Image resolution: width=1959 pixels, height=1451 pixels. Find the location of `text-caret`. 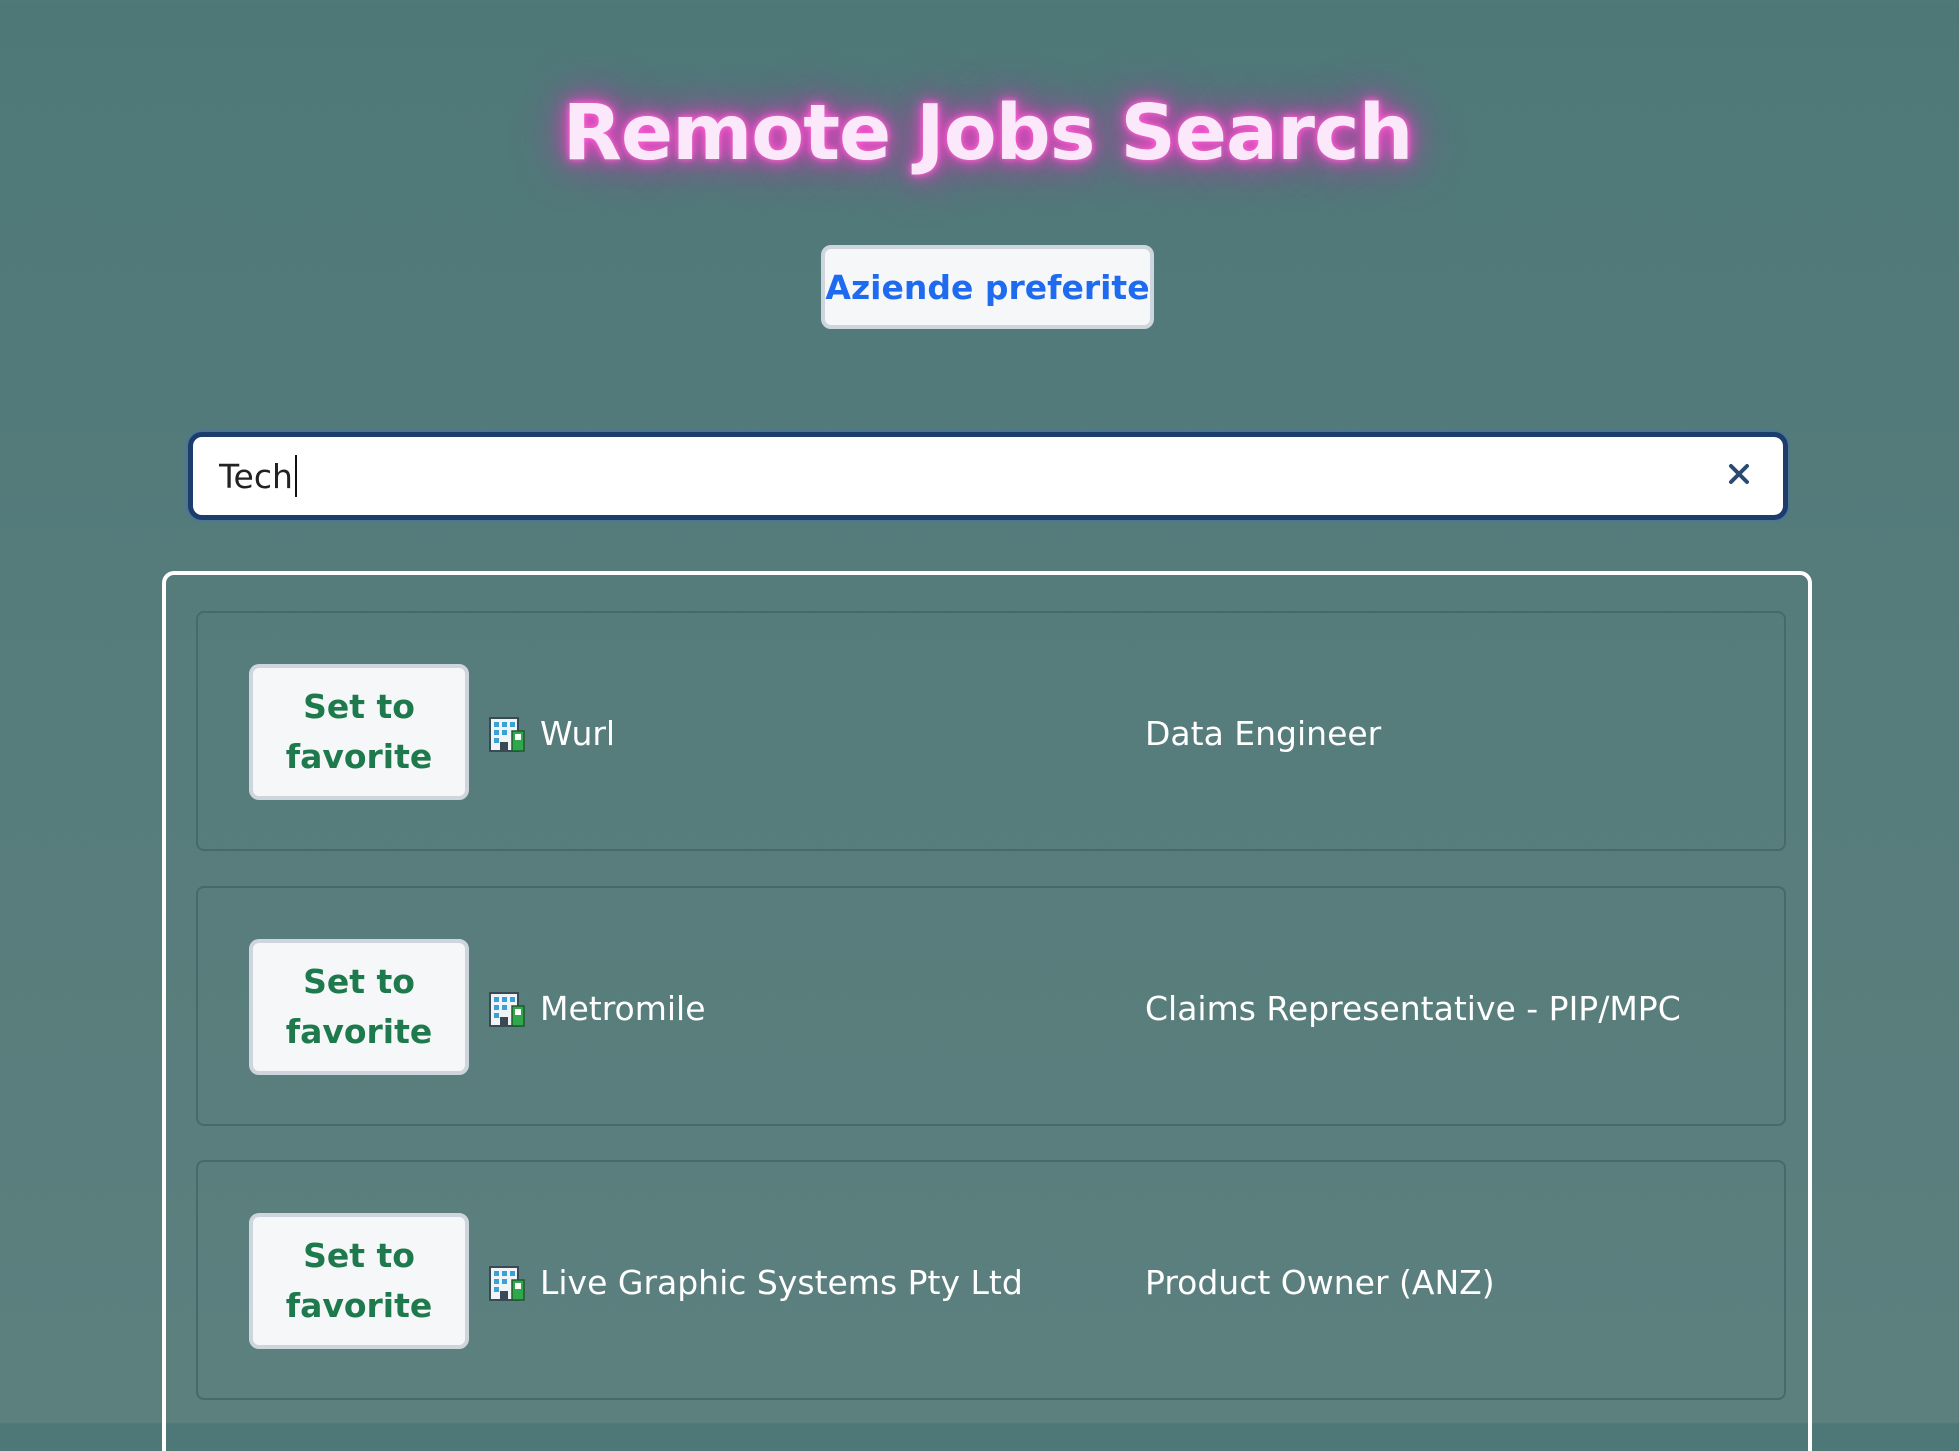

text-caret is located at coordinates (295, 476).